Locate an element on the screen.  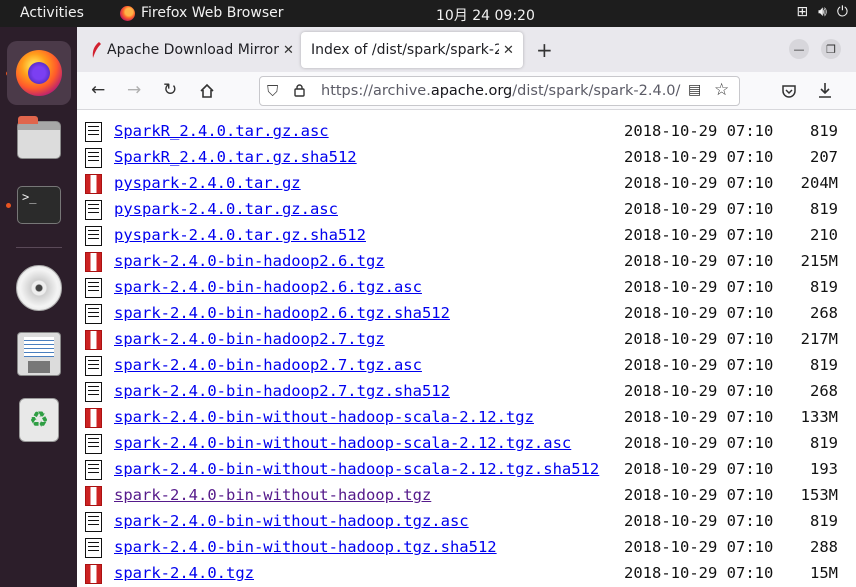
file-link: pyspark-2.4.0.tar.gz is located at coordinates (207, 183).